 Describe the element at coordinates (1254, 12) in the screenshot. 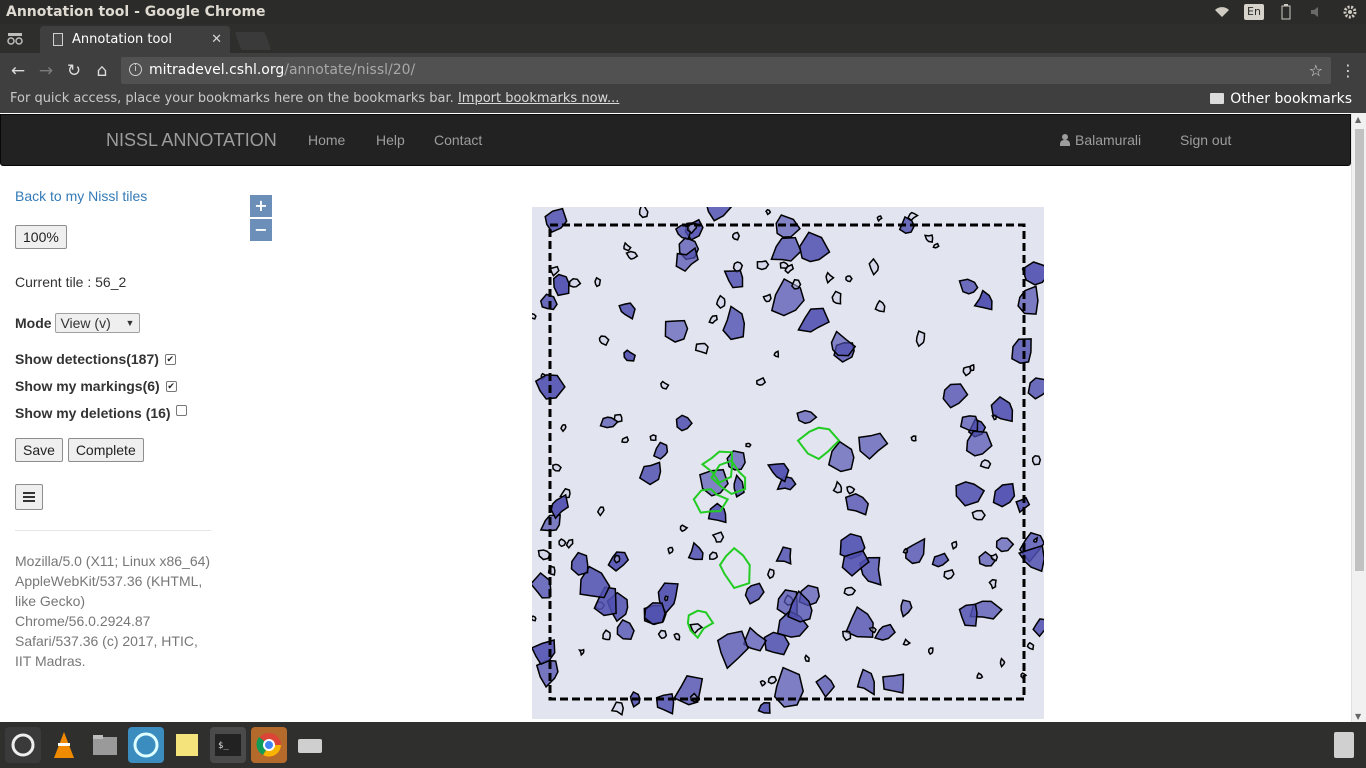

I see `keyboard-layout-indicator: En` at that location.